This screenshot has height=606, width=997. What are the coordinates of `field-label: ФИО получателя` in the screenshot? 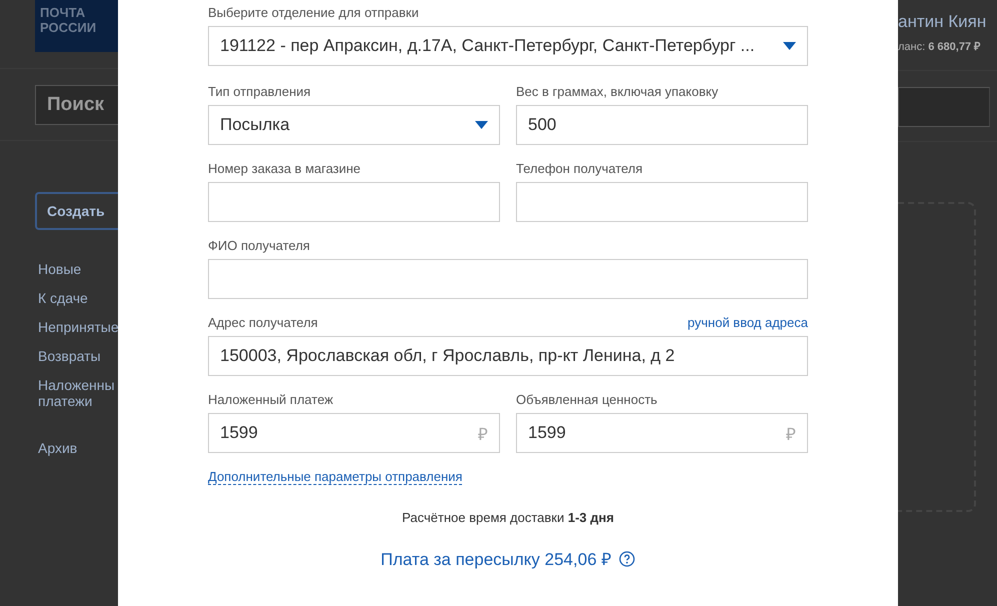 It's located at (259, 245).